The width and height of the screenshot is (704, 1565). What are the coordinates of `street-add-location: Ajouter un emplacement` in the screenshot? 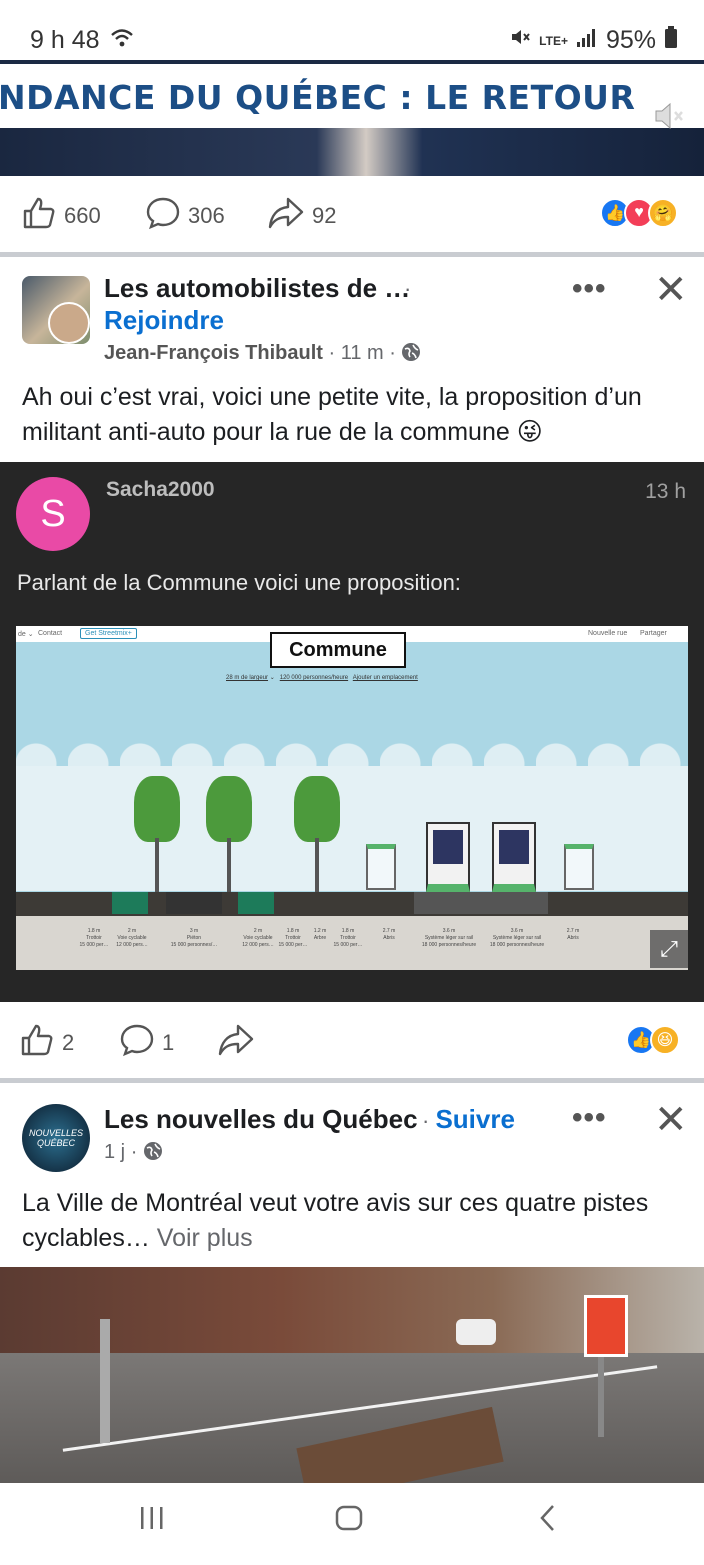 It's located at (385, 678).